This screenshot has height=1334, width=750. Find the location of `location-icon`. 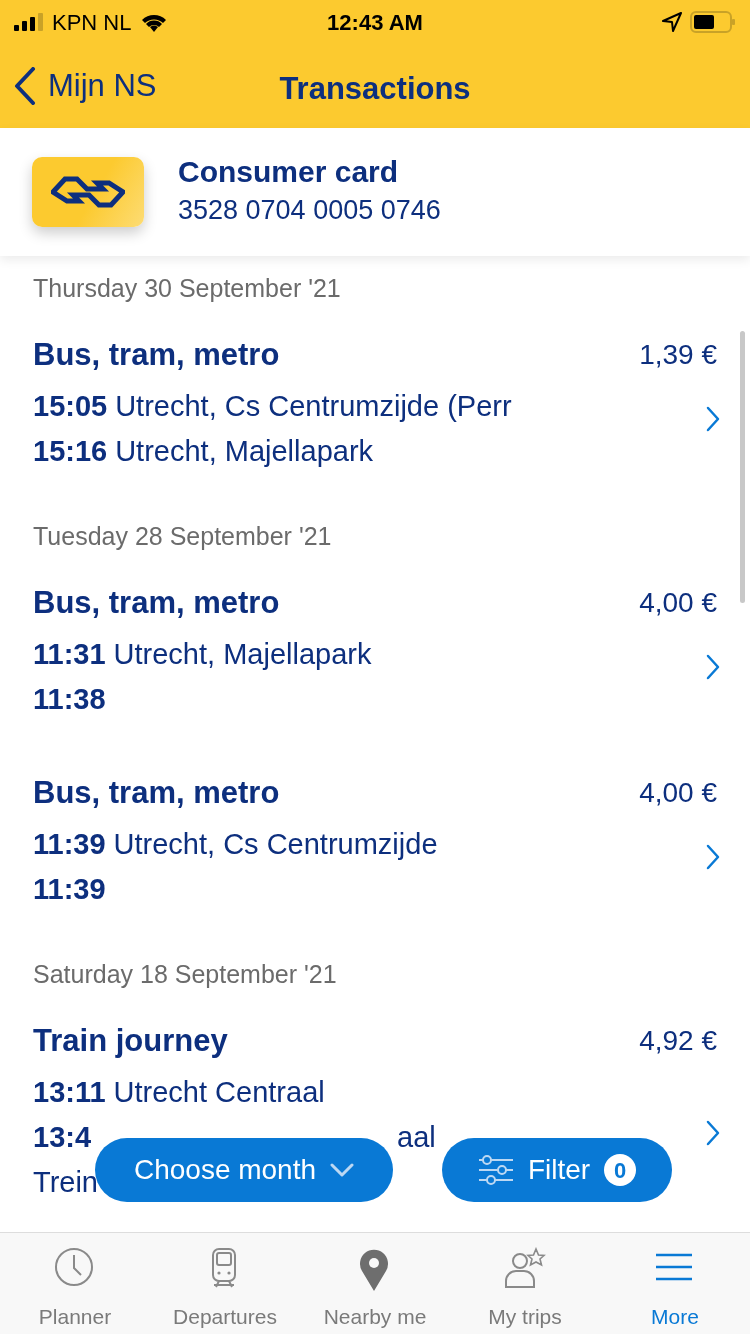

location-icon is located at coordinates (672, 22).